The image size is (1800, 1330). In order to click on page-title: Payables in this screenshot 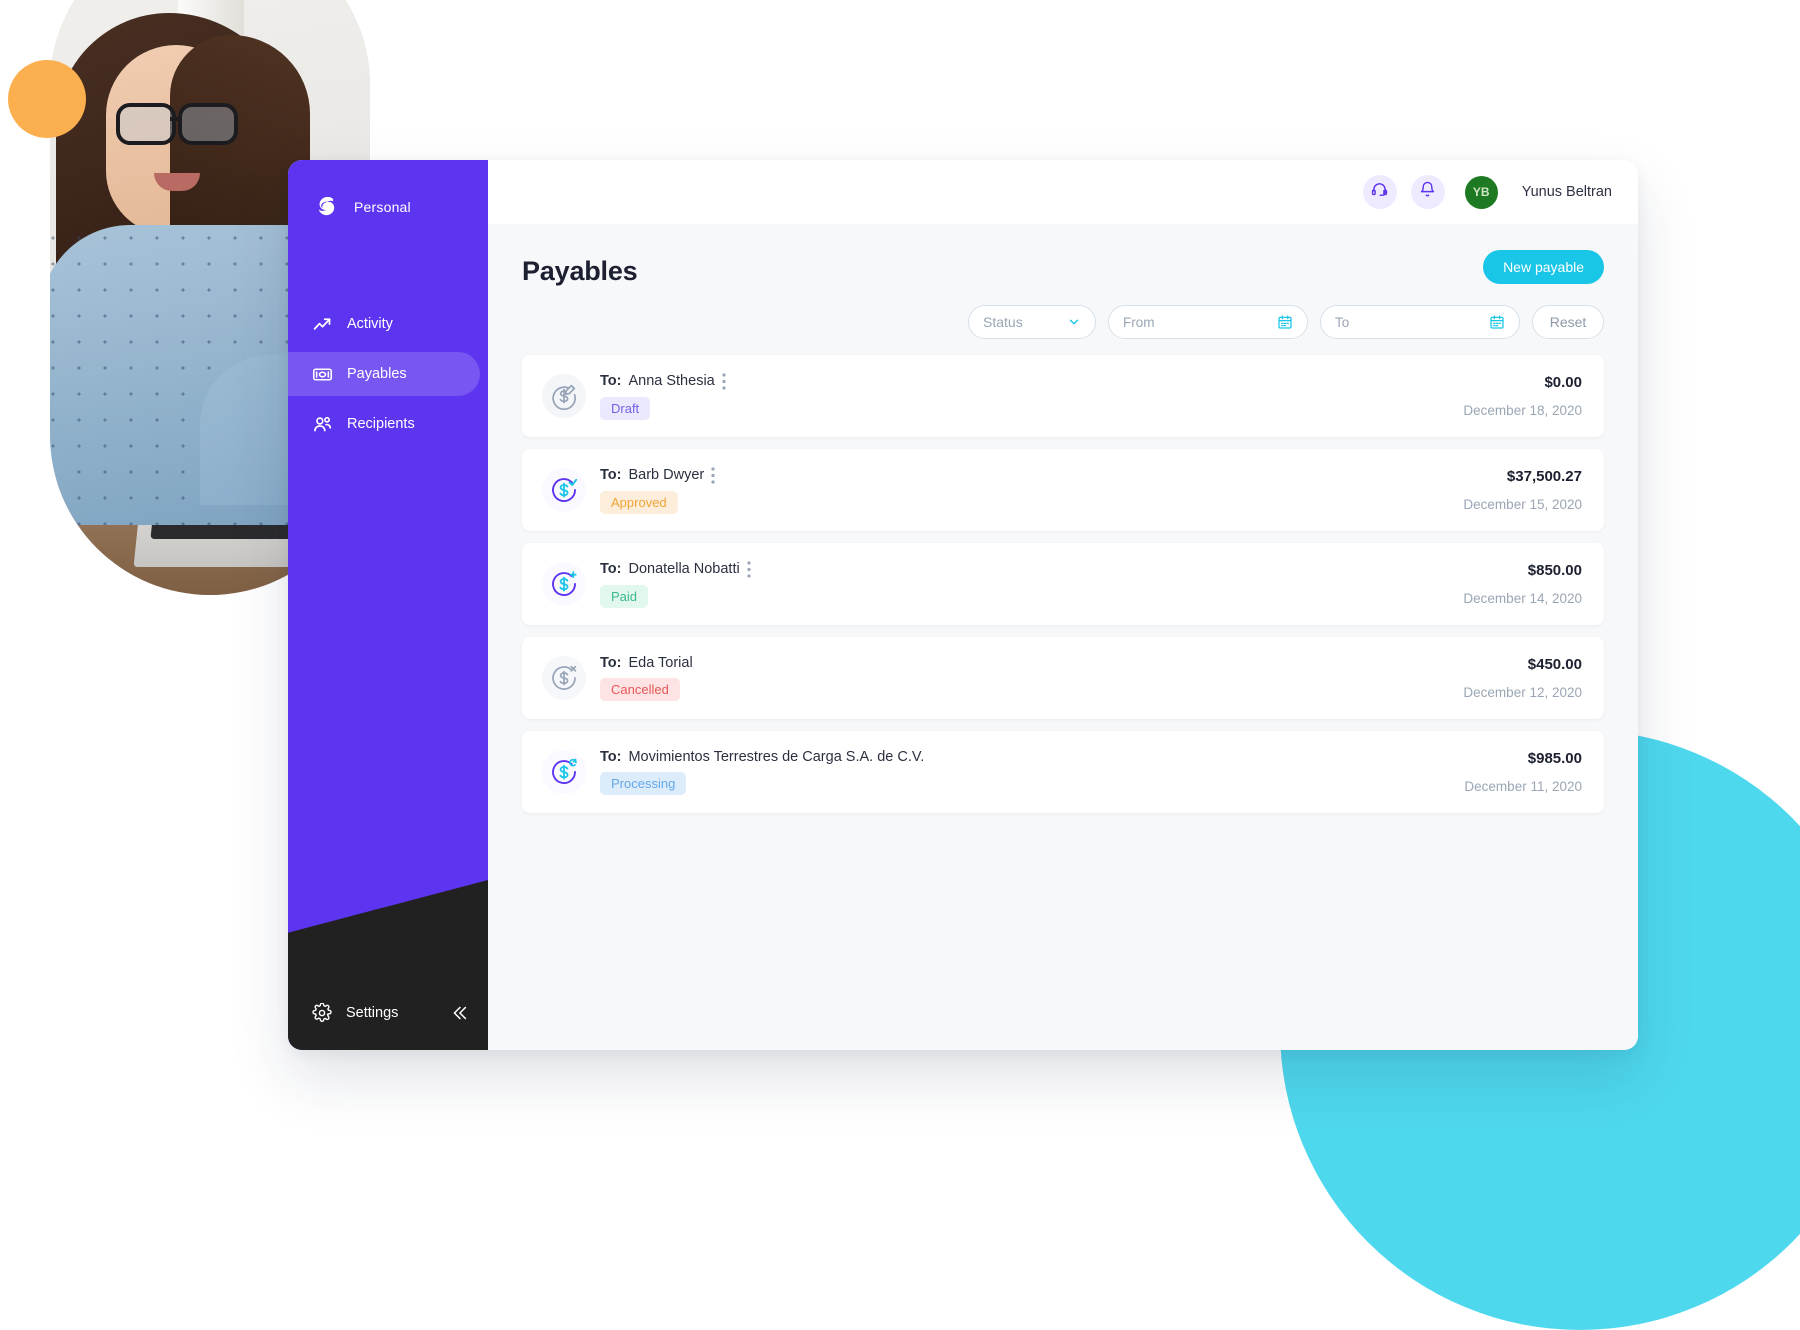, I will do `click(580, 271)`.